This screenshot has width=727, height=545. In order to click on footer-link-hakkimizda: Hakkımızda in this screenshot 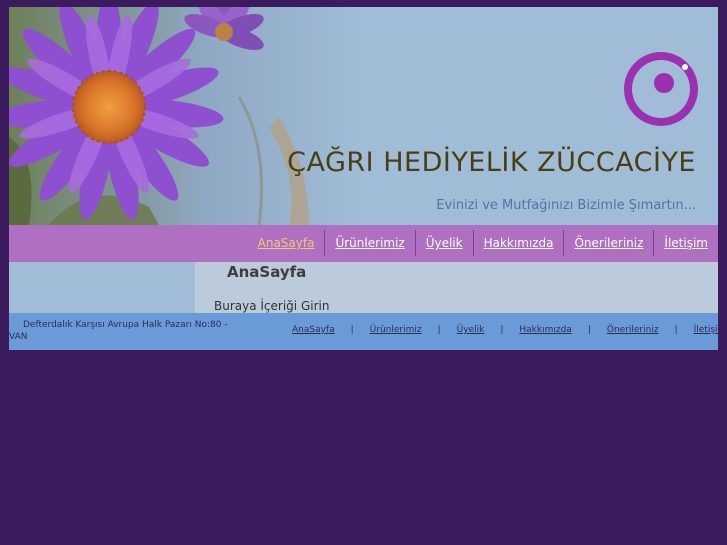, I will do `click(545, 330)`.